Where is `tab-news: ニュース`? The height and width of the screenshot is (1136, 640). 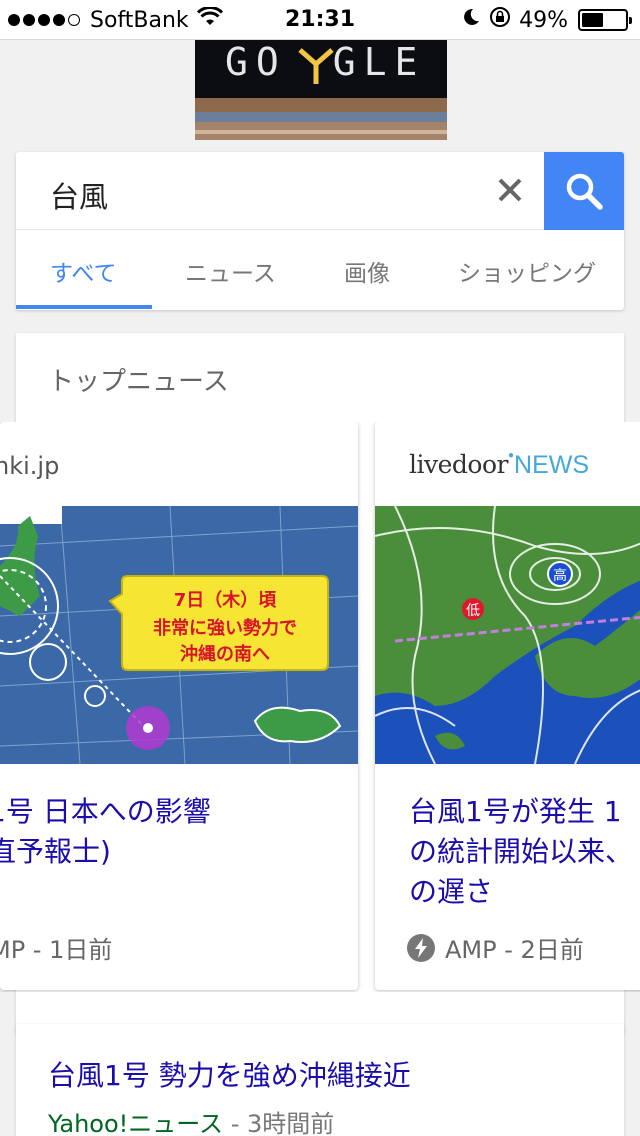 tab-news: ニュース is located at coordinates (230, 271).